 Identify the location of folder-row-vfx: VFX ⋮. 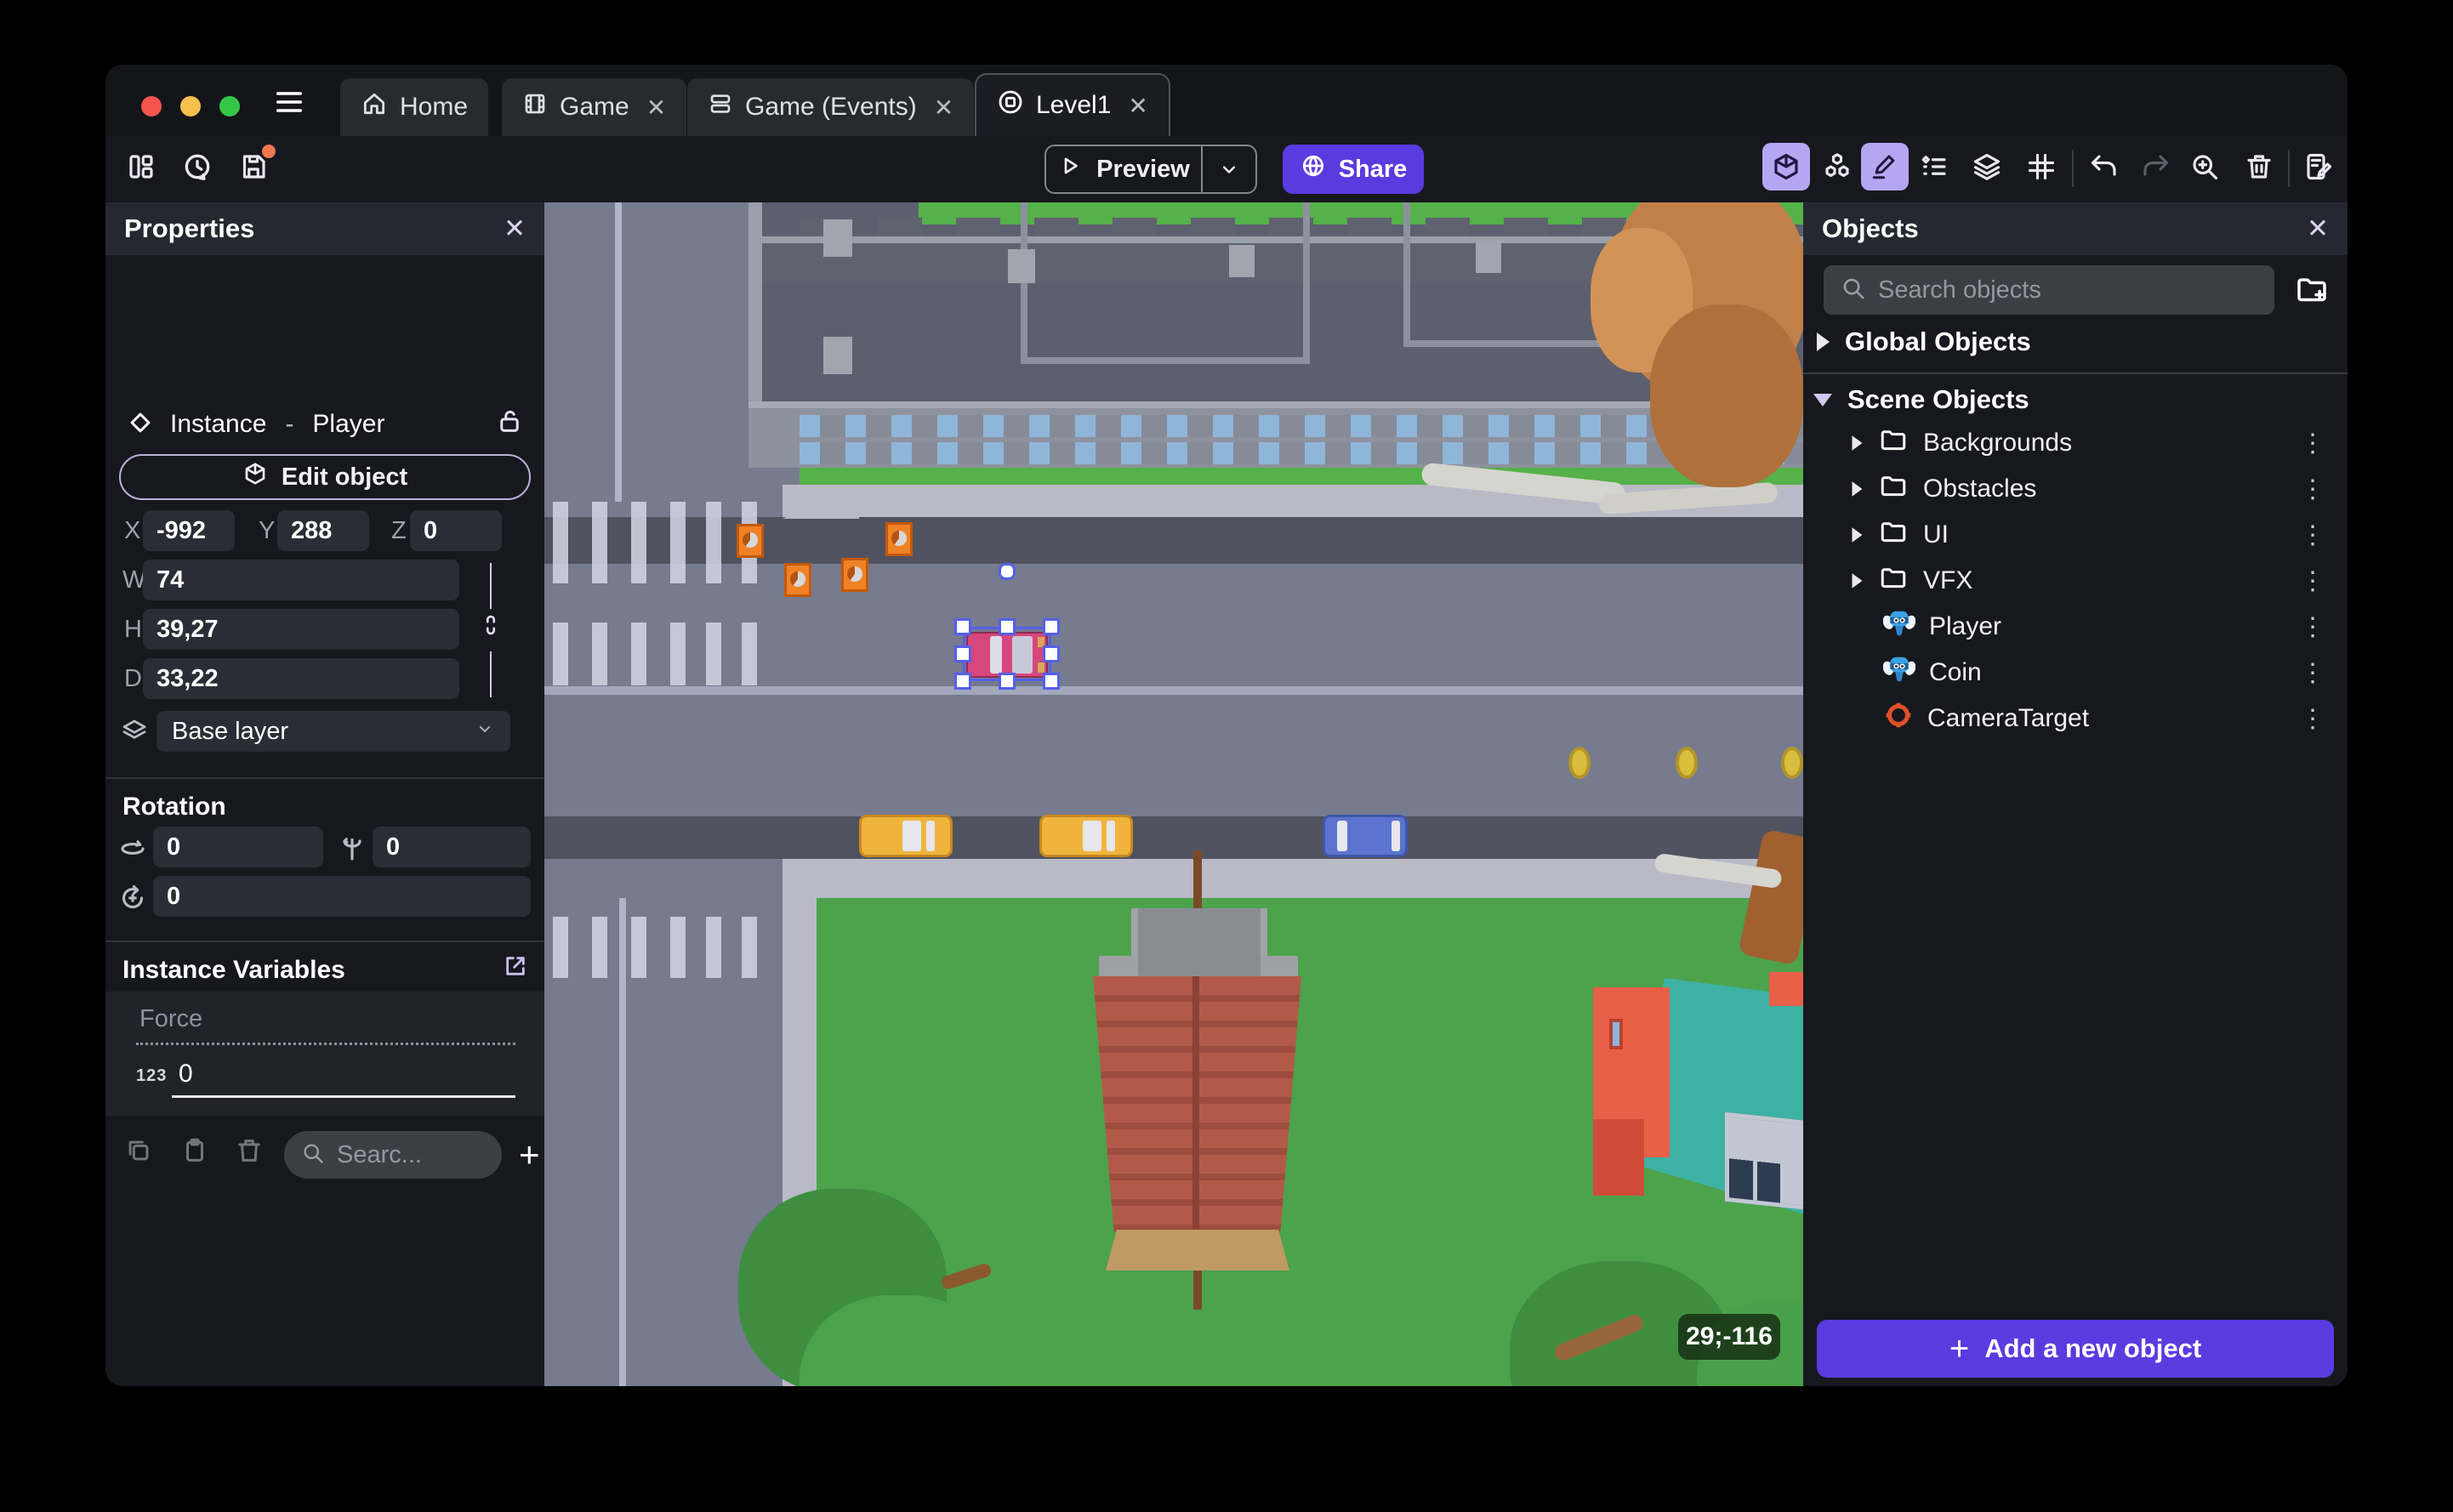
(2075, 581).